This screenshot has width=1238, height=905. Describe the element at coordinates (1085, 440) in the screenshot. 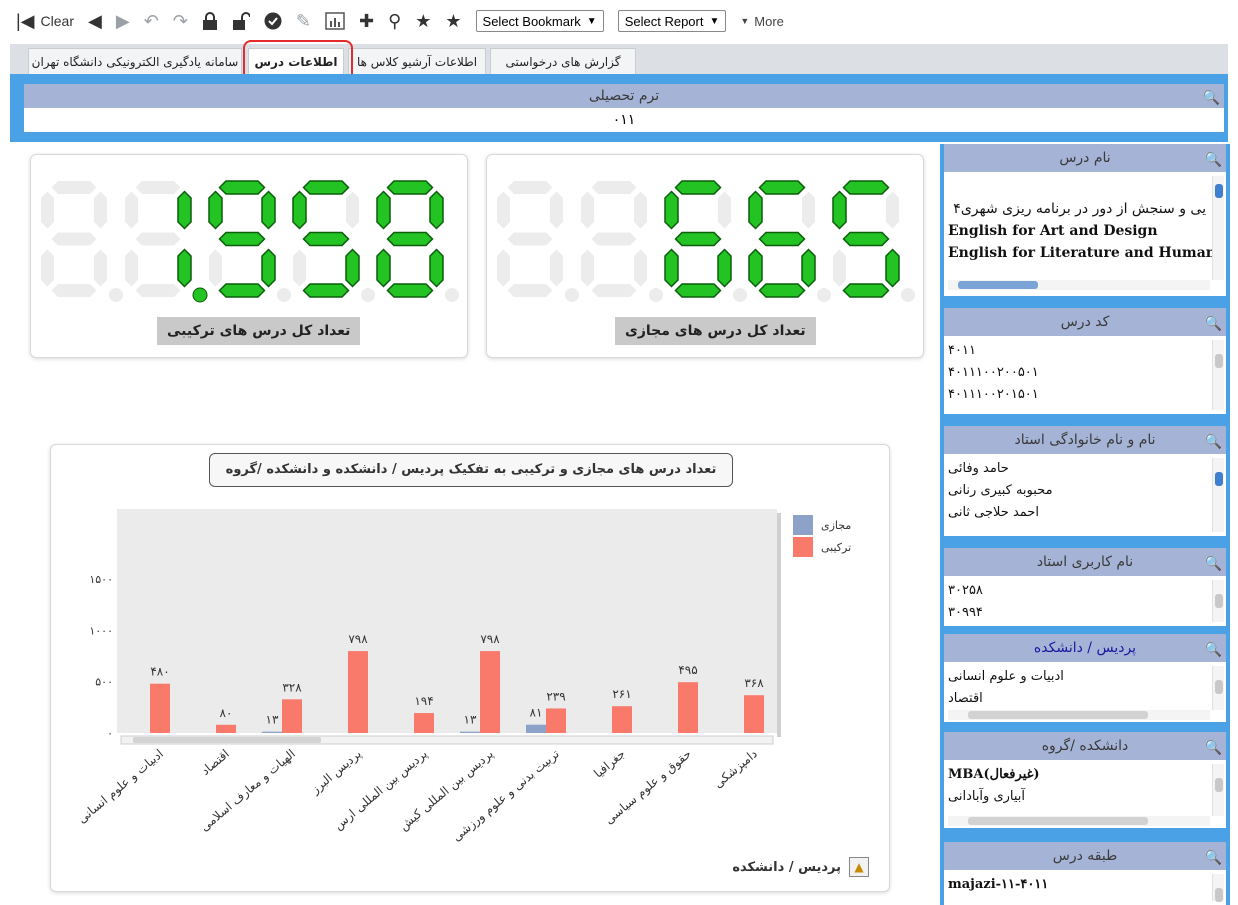

I see `filter-instructor-name-title: نام و نام خانوادگی استاد` at that location.